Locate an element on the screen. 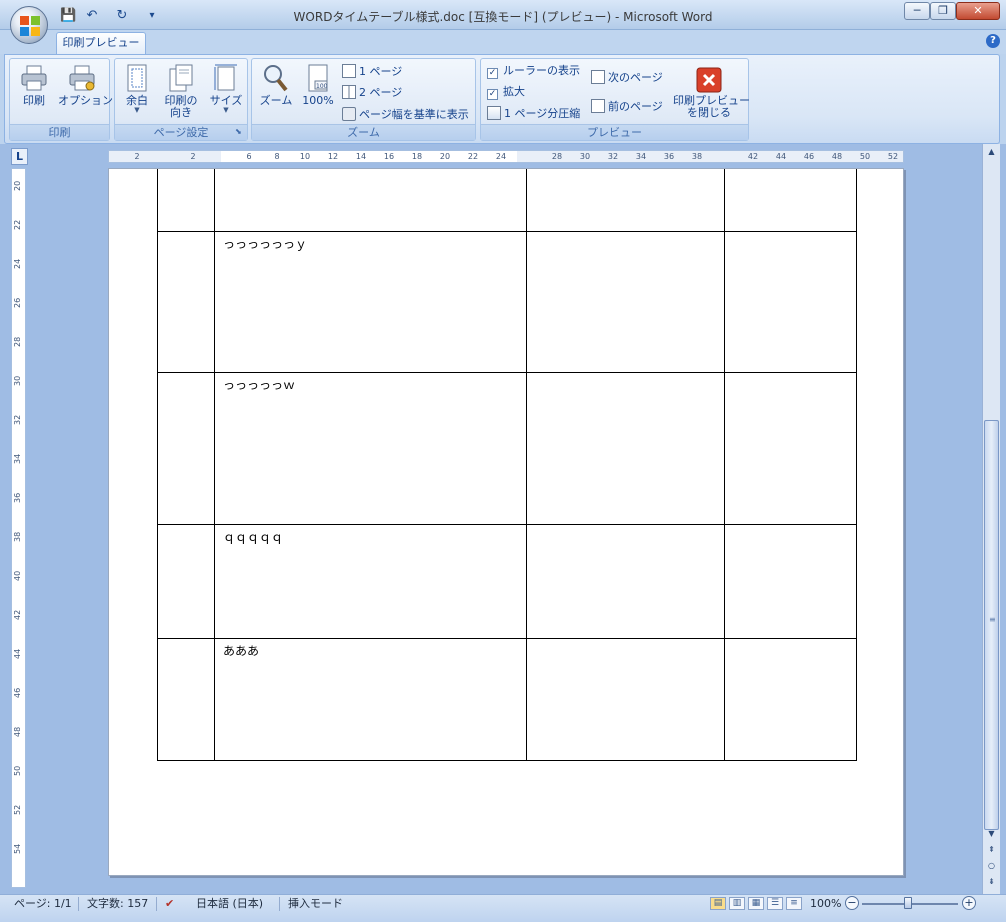  proofing-icon: ✔ is located at coordinates (169, 908).